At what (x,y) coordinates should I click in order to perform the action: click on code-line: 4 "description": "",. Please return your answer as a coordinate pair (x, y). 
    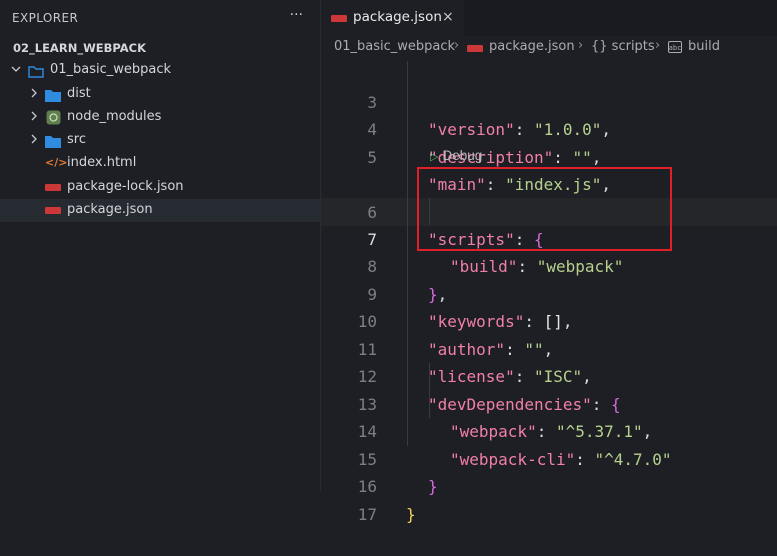
    Looking at the image, I should click on (549, 128).